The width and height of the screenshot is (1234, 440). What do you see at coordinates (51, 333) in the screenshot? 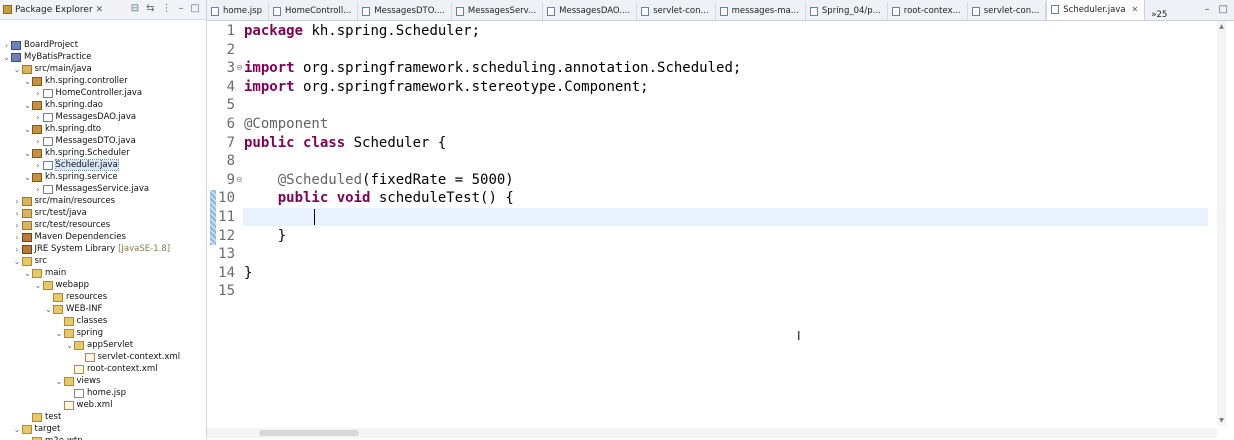
I see `tree-item: ⌄ spring` at bounding box center [51, 333].